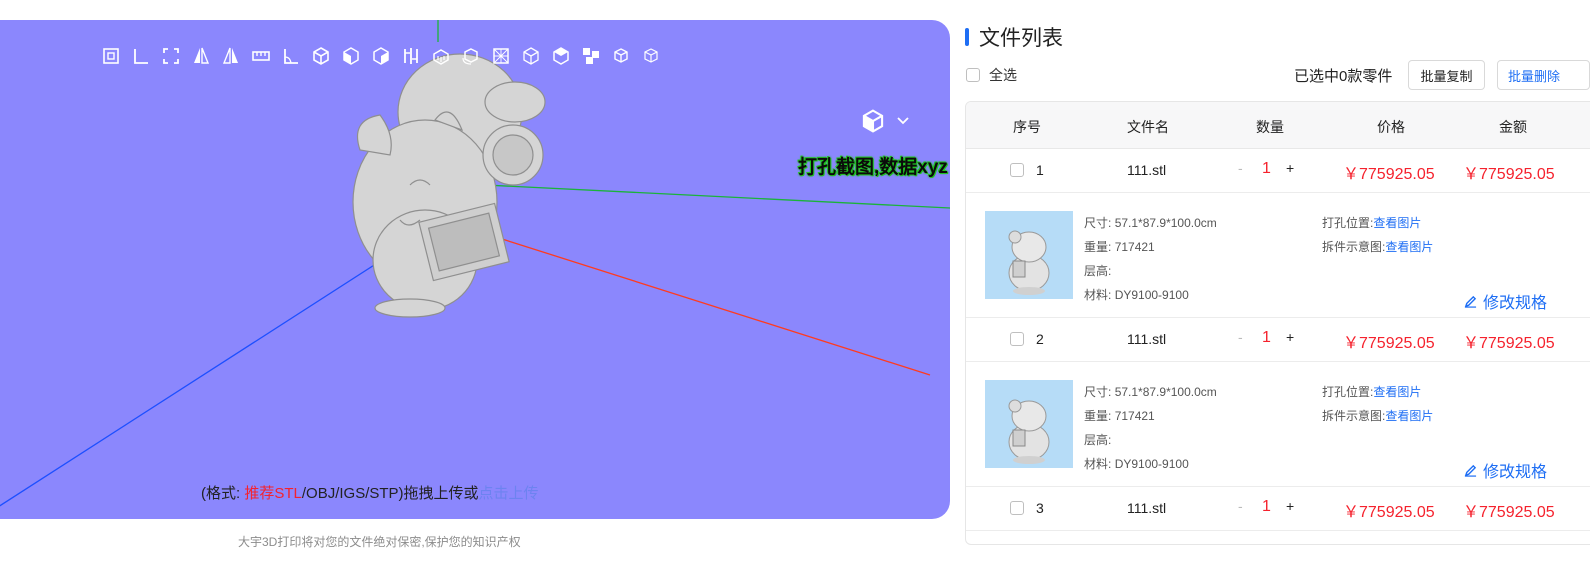 This screenshot has height=565, width=1590. I want to click on title-accent-bar, so click(967, 37).